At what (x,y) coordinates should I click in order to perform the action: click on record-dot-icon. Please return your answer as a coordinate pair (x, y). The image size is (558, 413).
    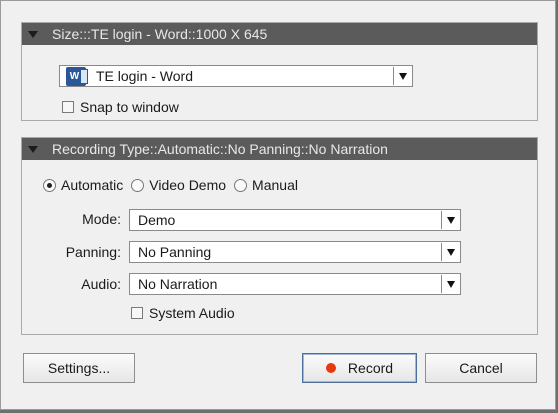
    Looking at the image, I should click on (330, 368).